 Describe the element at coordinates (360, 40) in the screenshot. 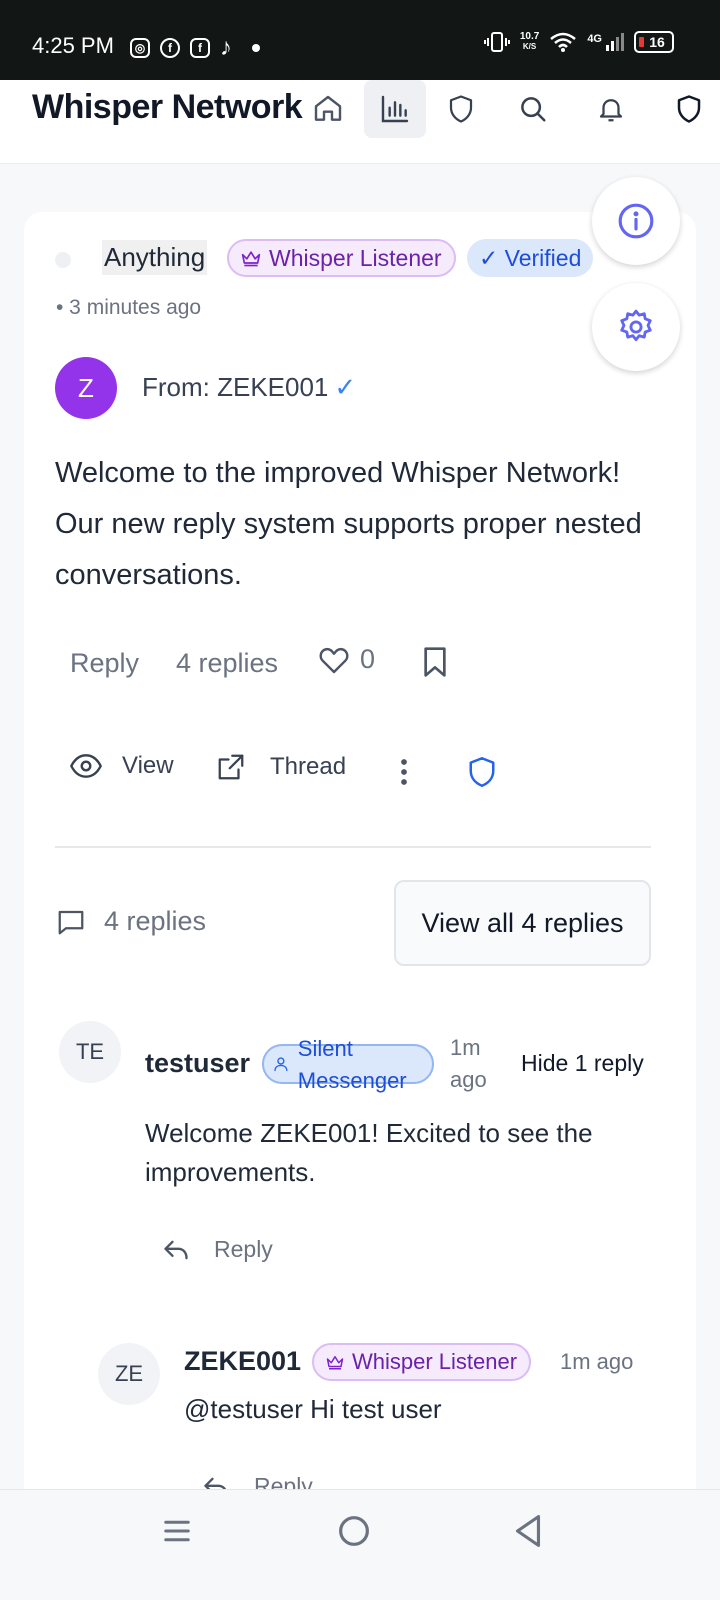

I see `status-bar: 4:25 PM ◎ f f ♪ 10.7 K/S 4G 16` at that location.